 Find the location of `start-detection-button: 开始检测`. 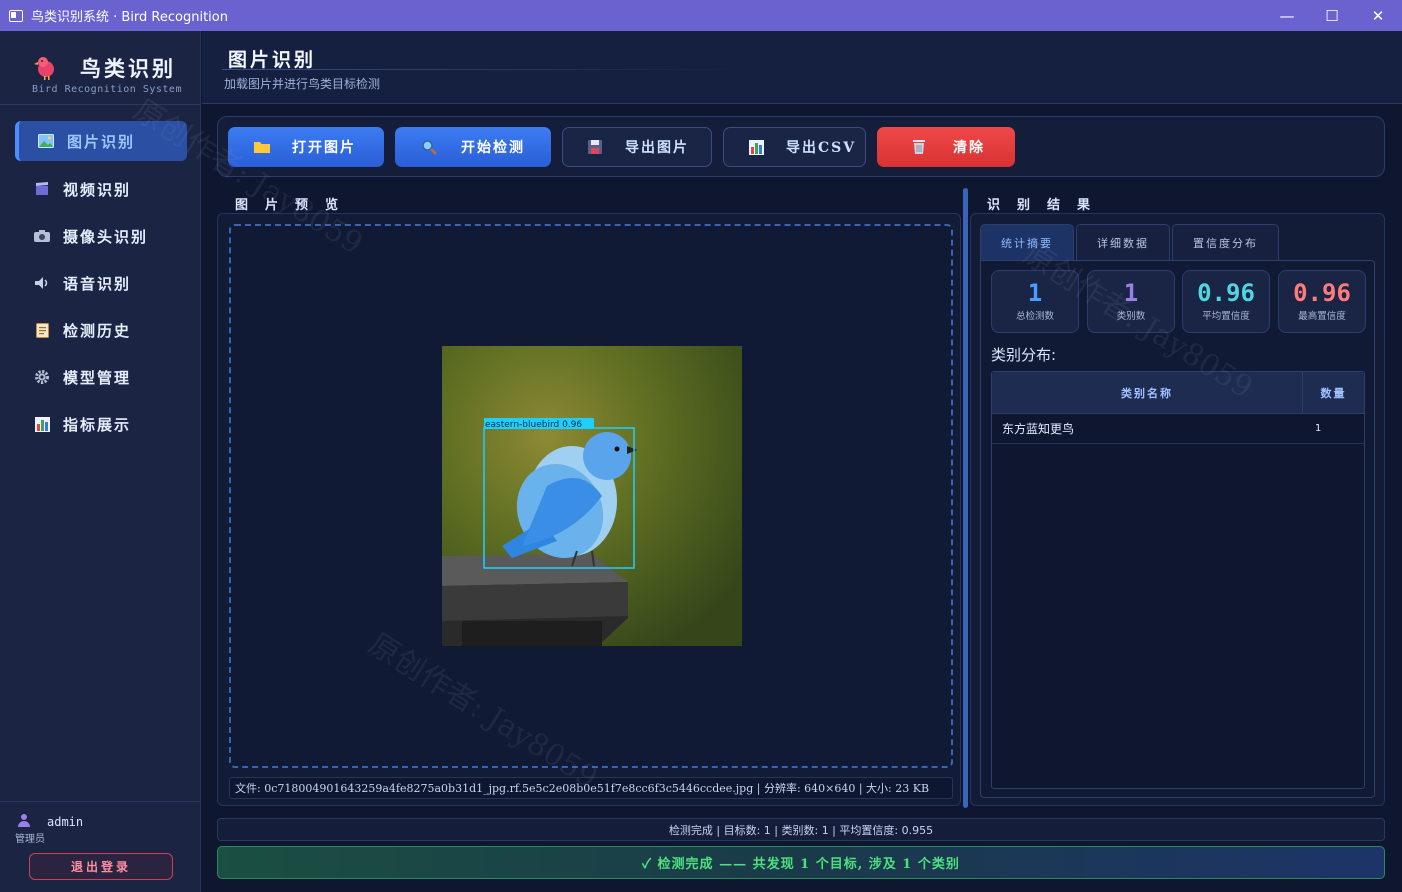

start-detection-button: 开始检测 is located at coordinates (473, 147).